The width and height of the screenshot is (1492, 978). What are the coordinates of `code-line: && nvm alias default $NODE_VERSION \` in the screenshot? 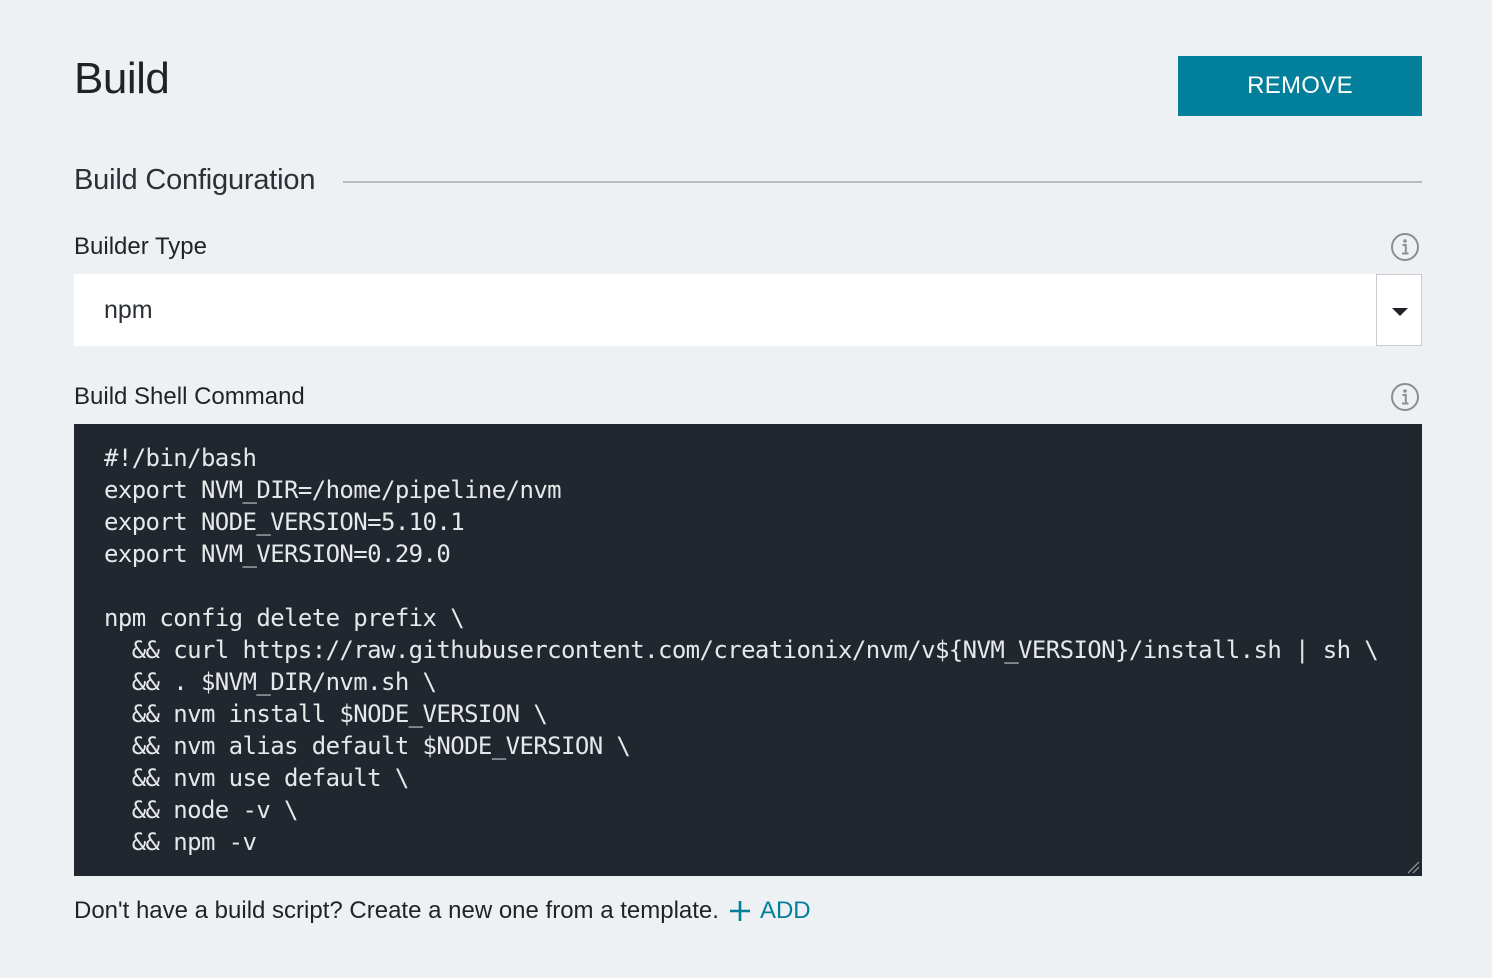 It's located at (367, 746).